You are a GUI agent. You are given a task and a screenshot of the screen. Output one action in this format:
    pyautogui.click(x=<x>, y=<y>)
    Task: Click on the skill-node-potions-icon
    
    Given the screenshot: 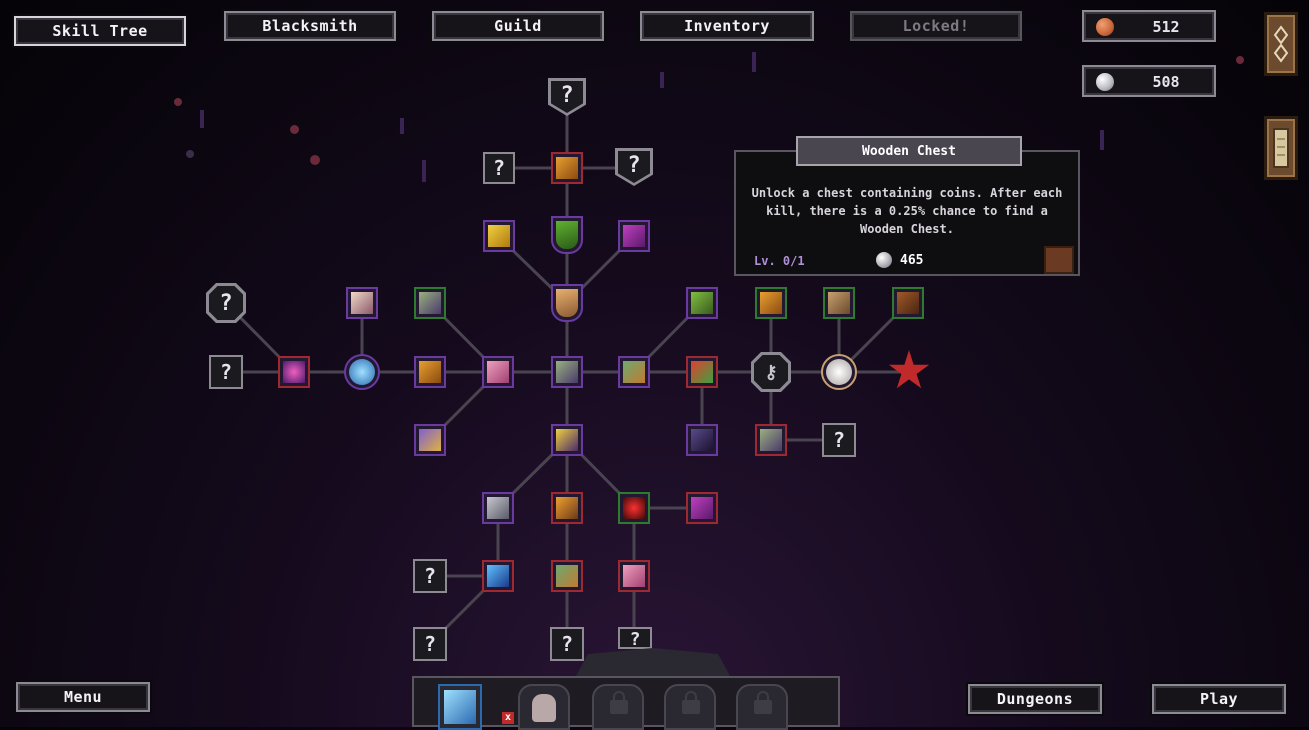 What is the action you would take?
    pyautogui.click(x=702, y=372)
    